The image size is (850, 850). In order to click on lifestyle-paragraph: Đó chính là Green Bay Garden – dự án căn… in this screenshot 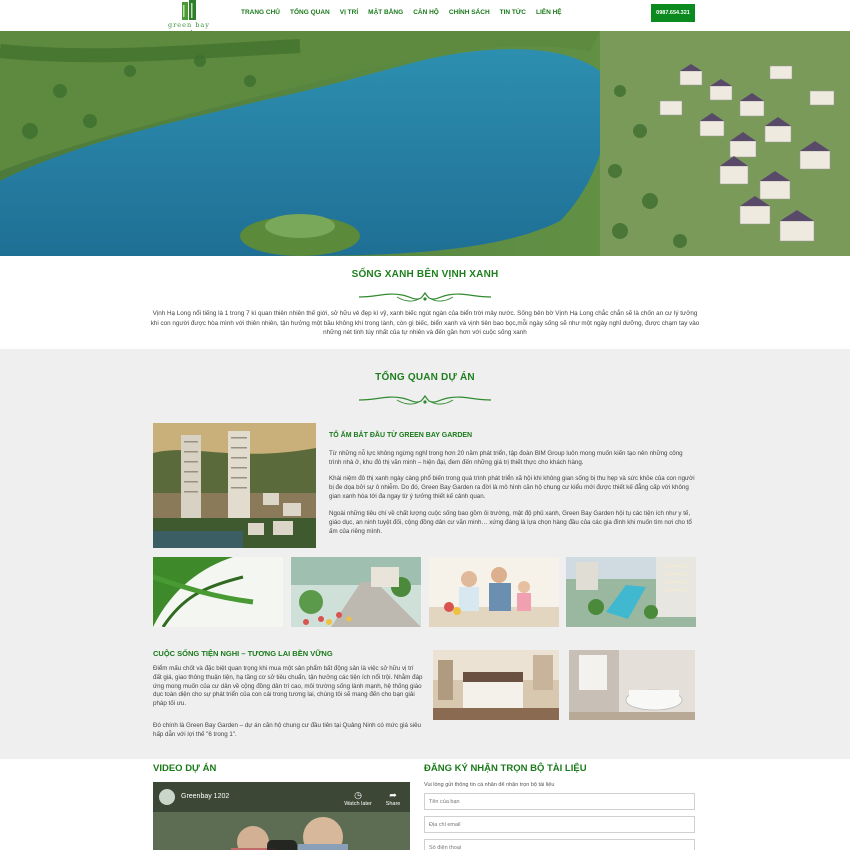, I will do `click(287, 730)`.